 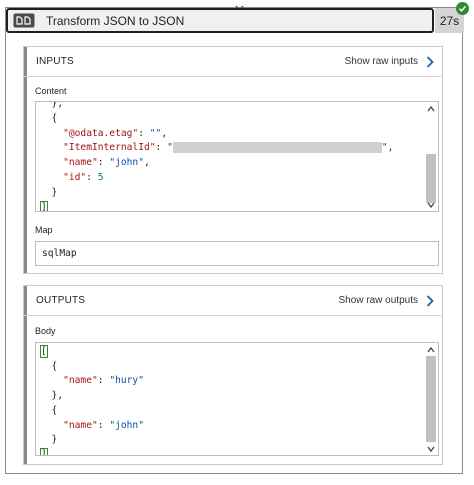 I want to click on code-line: "name": "john", so click(x=92, y=425).